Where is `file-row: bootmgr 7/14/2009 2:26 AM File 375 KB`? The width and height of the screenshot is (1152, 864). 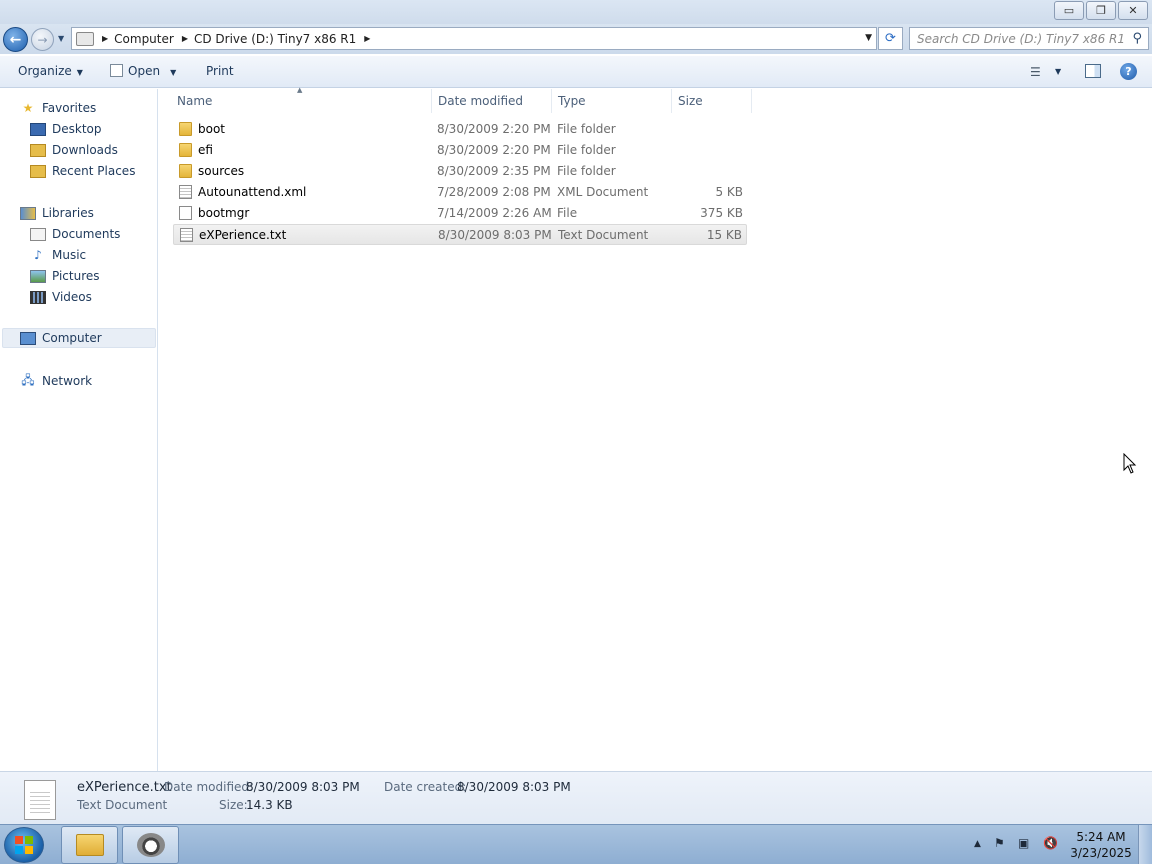 file-row: bootmgr 7/14/2009 2:26 AM File 375 KB is located at coordinates (460, 213).